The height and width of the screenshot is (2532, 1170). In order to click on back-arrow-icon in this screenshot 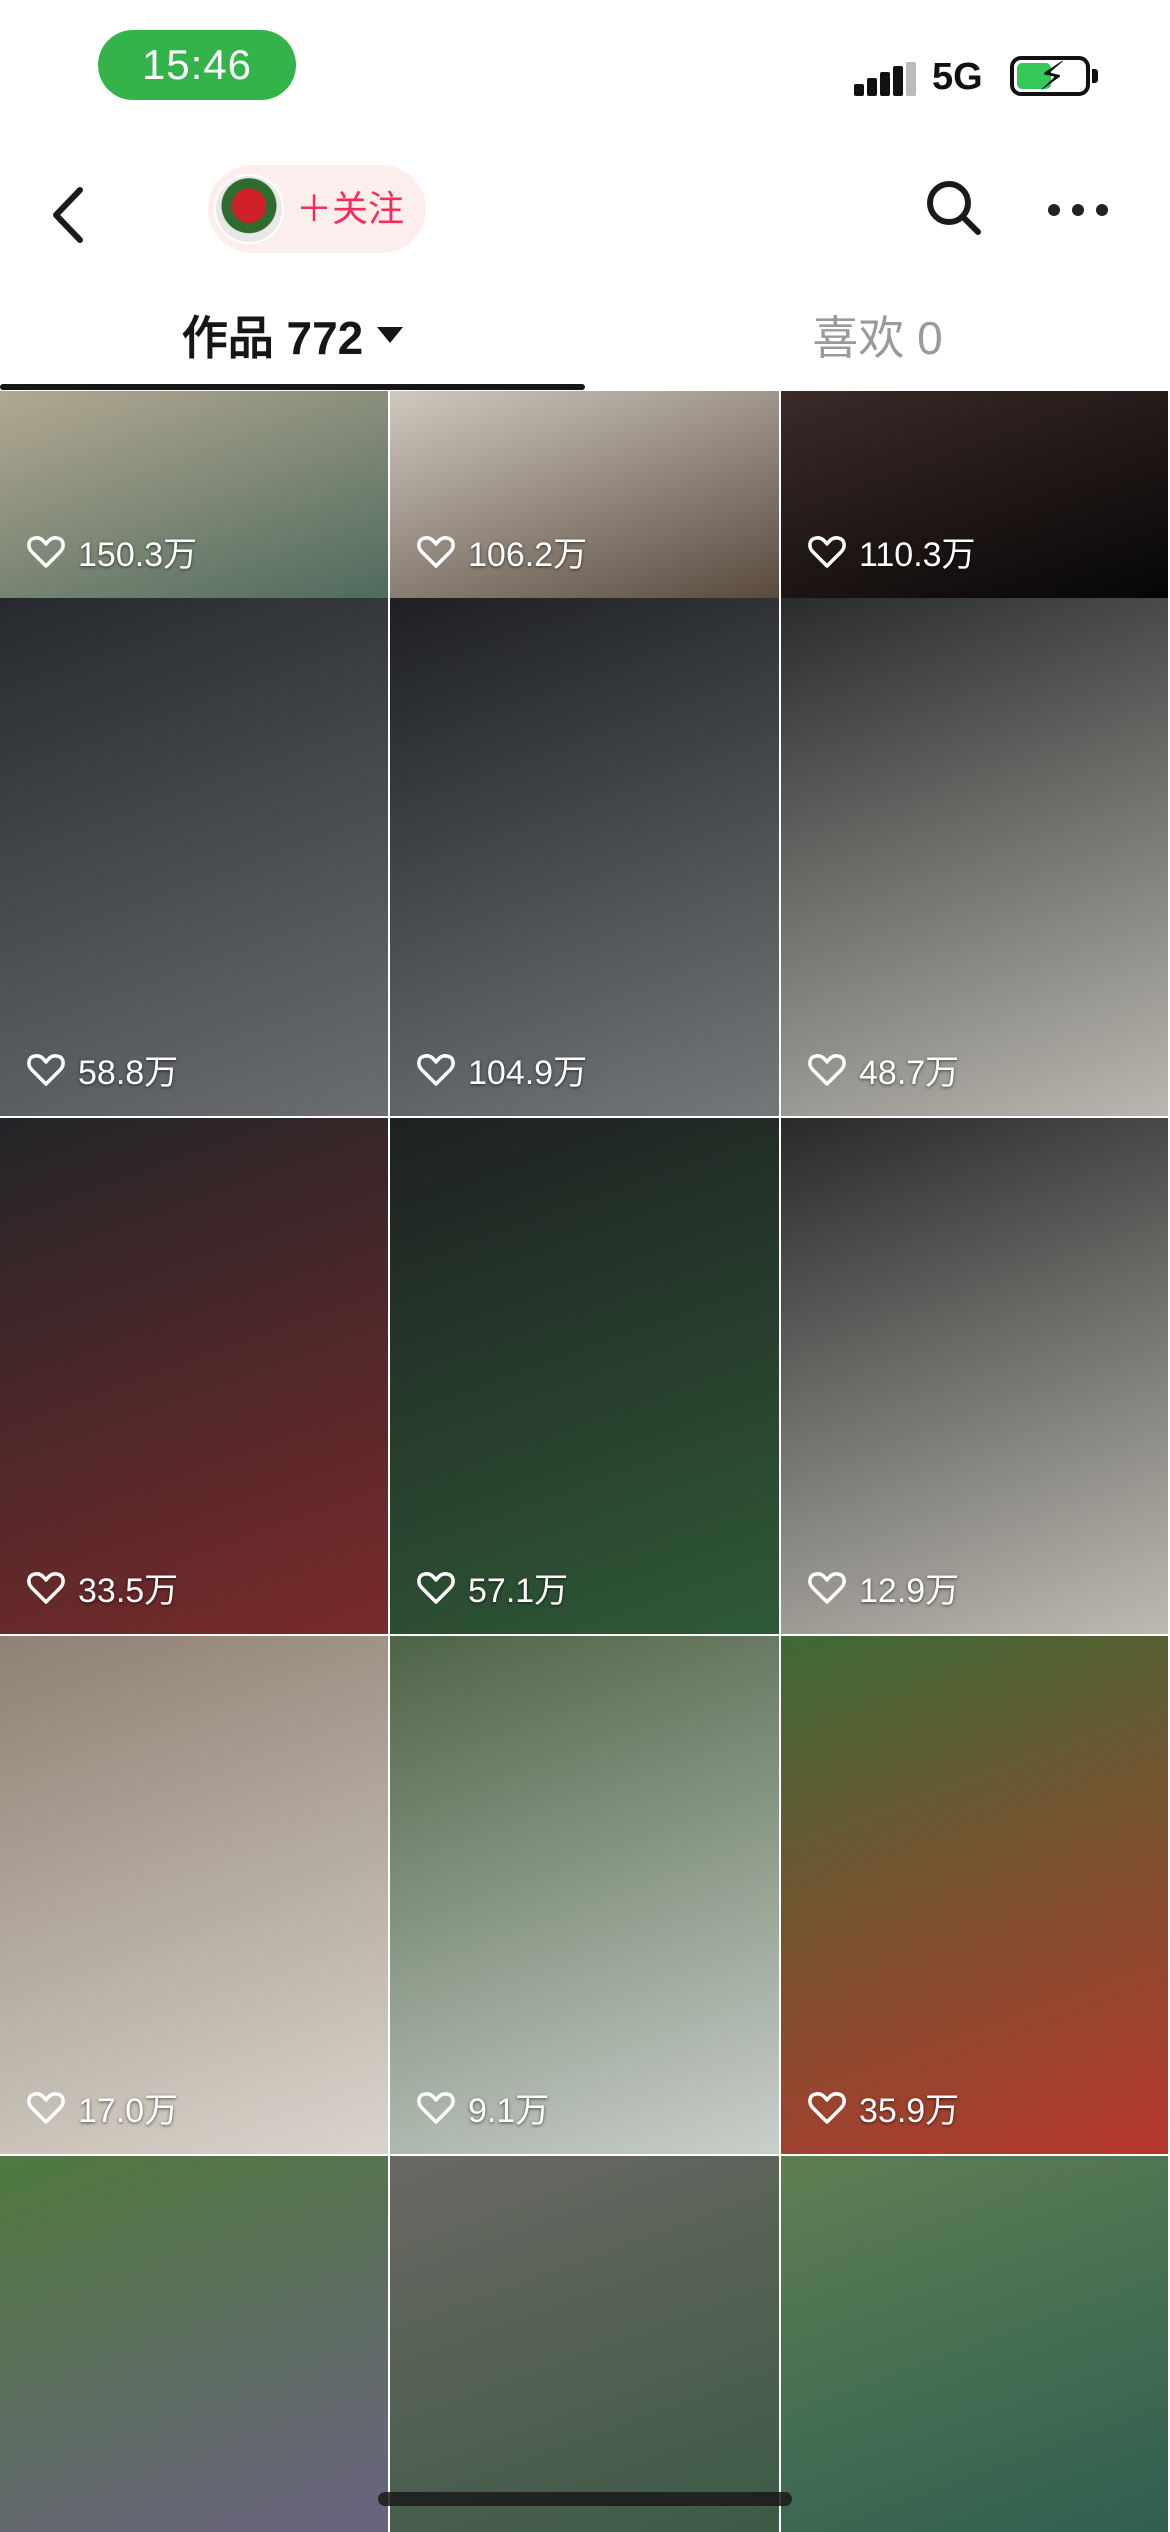, I will do `click(69, 215)`.